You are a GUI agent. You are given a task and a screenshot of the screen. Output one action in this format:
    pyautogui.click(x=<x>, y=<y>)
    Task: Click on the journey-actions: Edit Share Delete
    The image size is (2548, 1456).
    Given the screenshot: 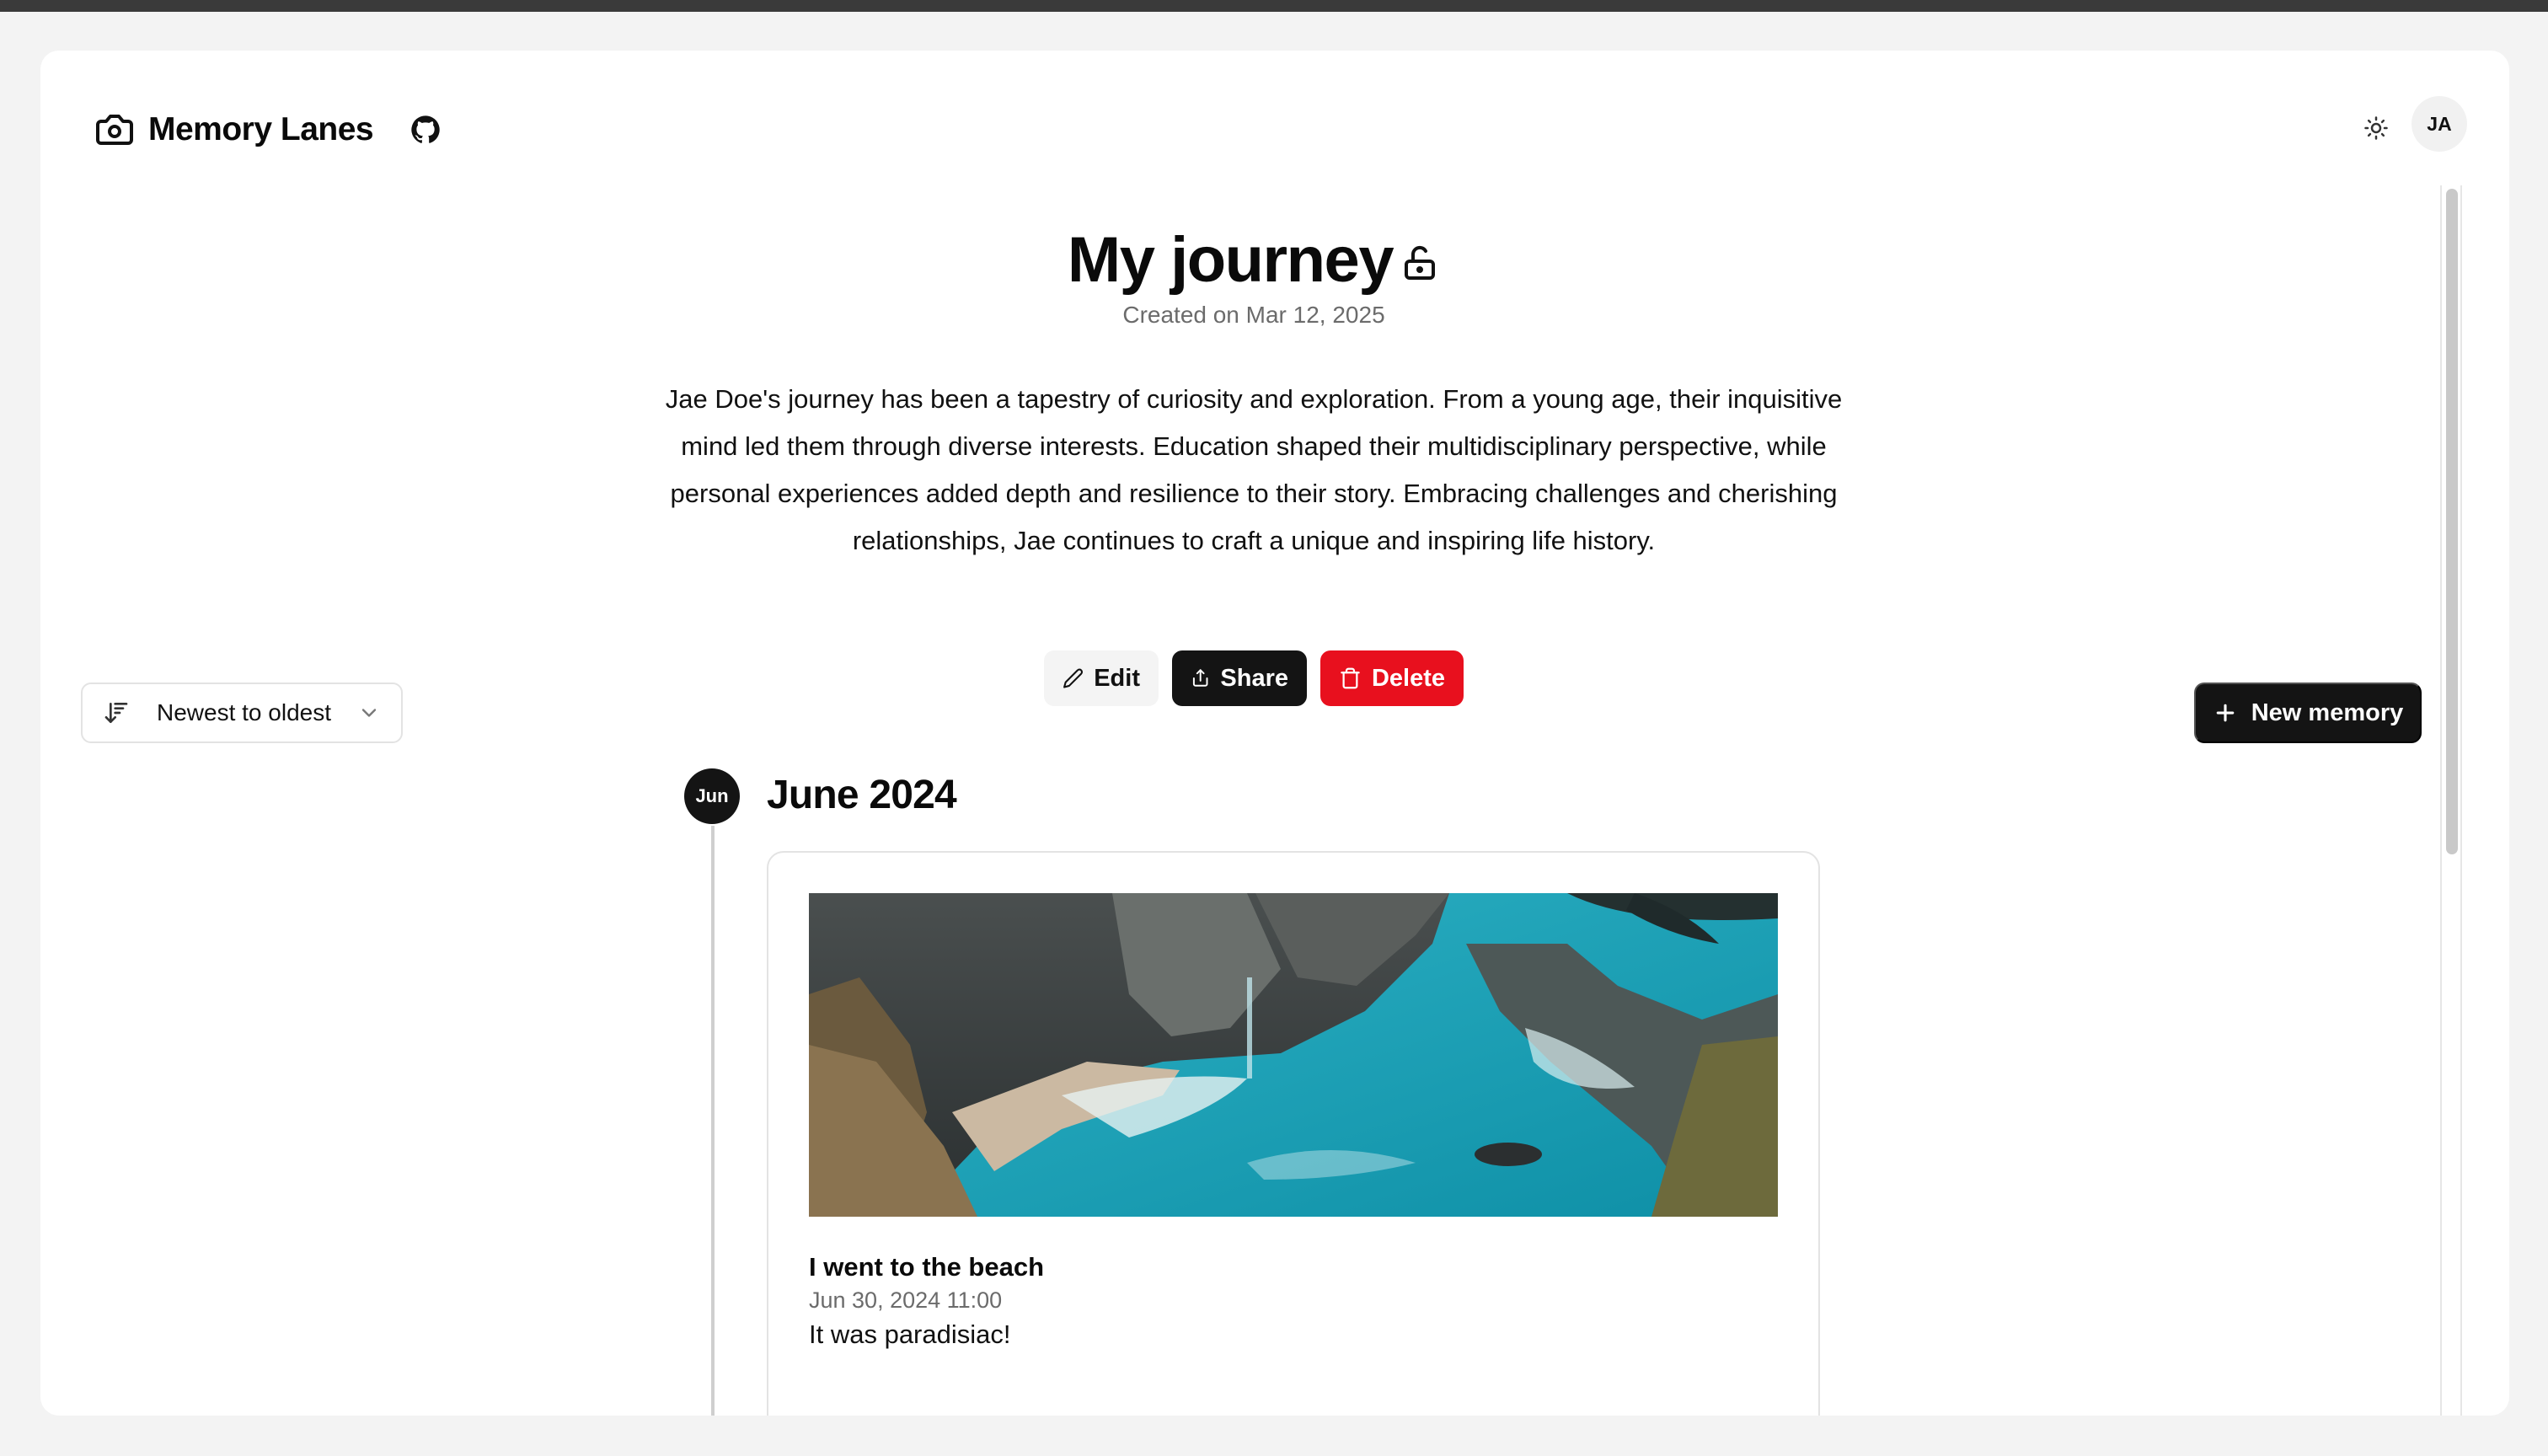 What is the action you would take?
    pyautogui.click(x=1253, y=678)
    